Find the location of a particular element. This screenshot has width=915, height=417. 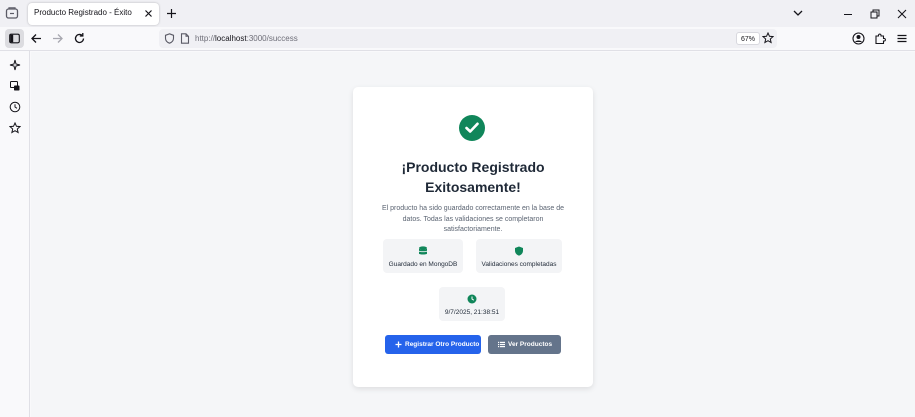

tab-strip: Producto Registrado - Éxito is located at coordinates (457, 13).